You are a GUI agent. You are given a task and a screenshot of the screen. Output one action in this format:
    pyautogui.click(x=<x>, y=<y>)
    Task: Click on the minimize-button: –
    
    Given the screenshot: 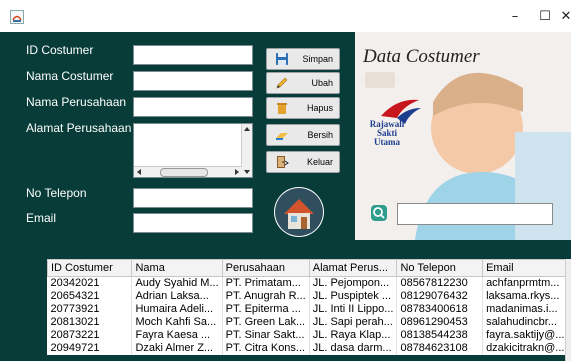 What is the action you would take?
    pyautogui.click(x=515, y=17)
    